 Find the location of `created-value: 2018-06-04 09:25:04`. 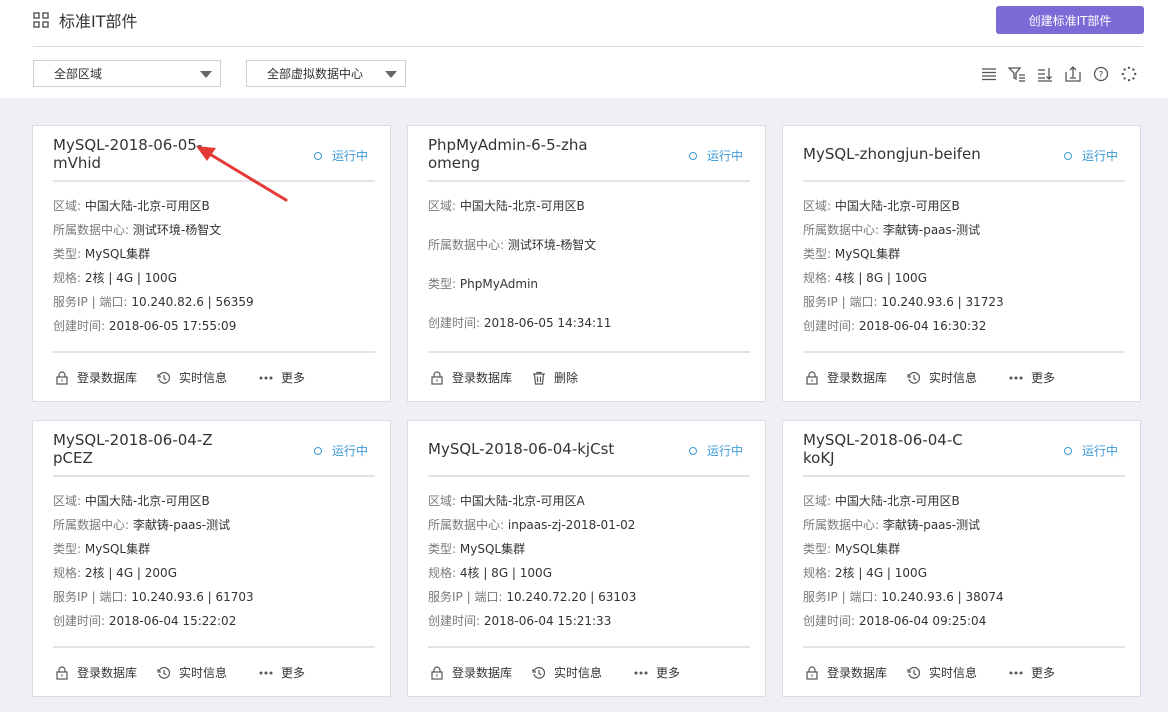

created-value: 2018-06-04 09:25:04 is located at coordinates (922, 621).